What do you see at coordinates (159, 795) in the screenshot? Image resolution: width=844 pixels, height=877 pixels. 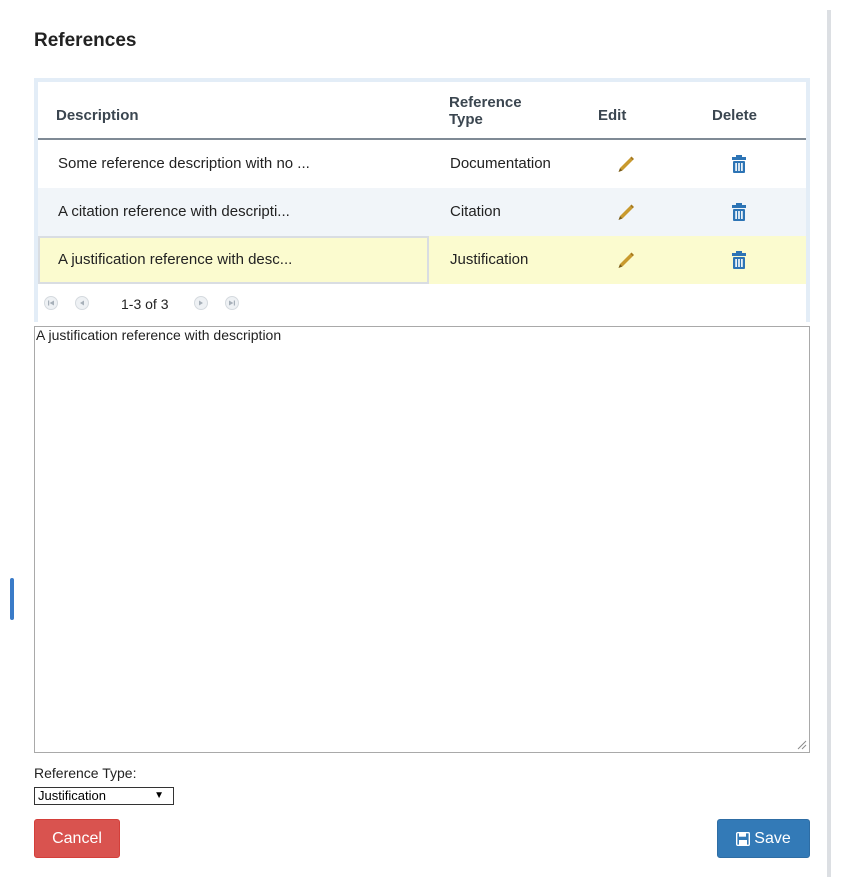 I see `dropdown-arrow-icon: ▼` at bounding box center [159, 795].